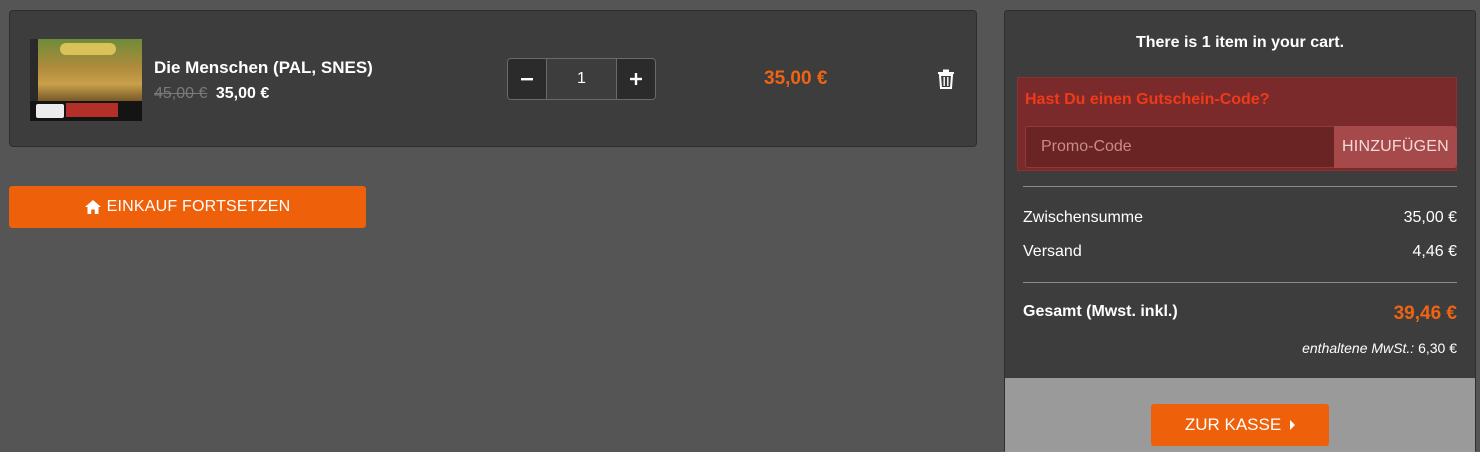 This screenshot has width=1480, height=452. What do you see at coordinates (1240, 314) in the screenshot?
I see `total-row: Gesamt (Mwst. inkl.) 39,46 €` at bounding box center [1240, 314].